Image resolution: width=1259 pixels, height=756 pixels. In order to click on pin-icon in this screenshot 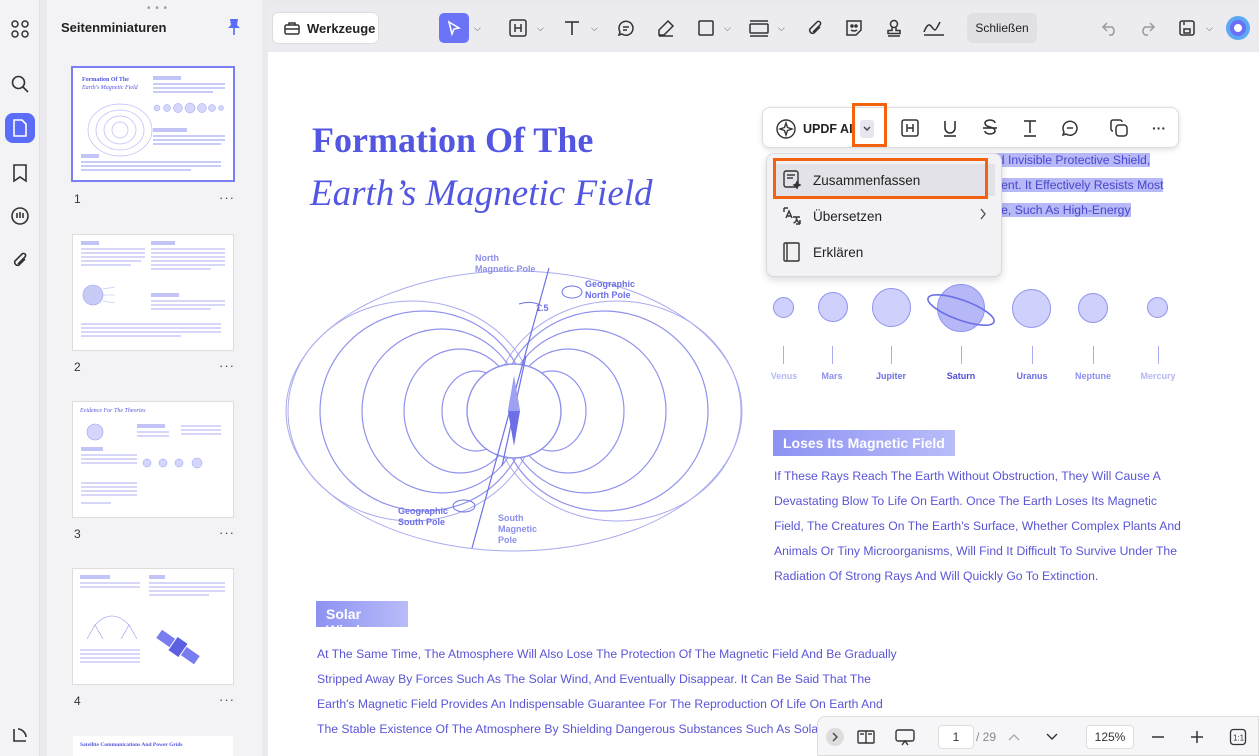, I will do `click(234, 29)`.